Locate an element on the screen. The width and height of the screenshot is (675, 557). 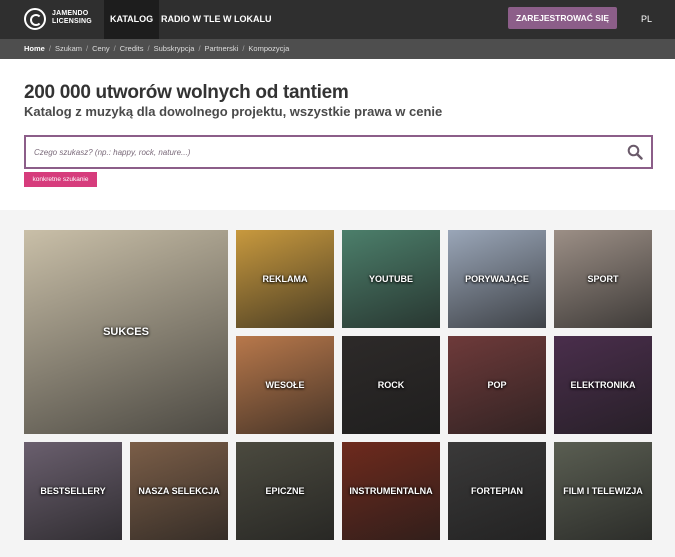
breadcrumb-credits: Credits is located at coordinates (132, 48).